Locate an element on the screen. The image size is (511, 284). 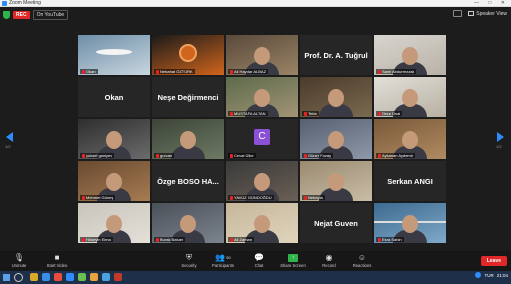
participant-name-label: Sami Abdurrezzak is located at coordinates (398, 71).